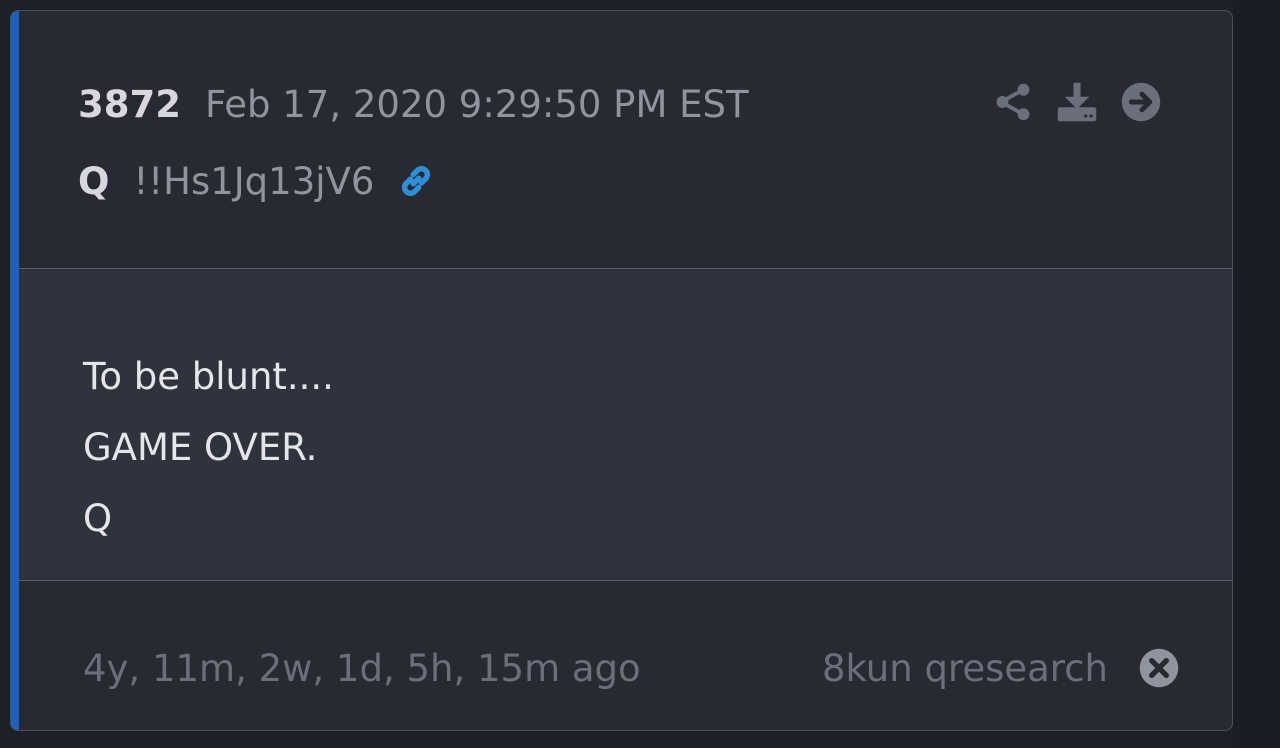 The width and height of the screenshot is (1280, 748). Describe the element at coordinates (1256, 374) in the screenshot. I see `page-background-strip` at that location.